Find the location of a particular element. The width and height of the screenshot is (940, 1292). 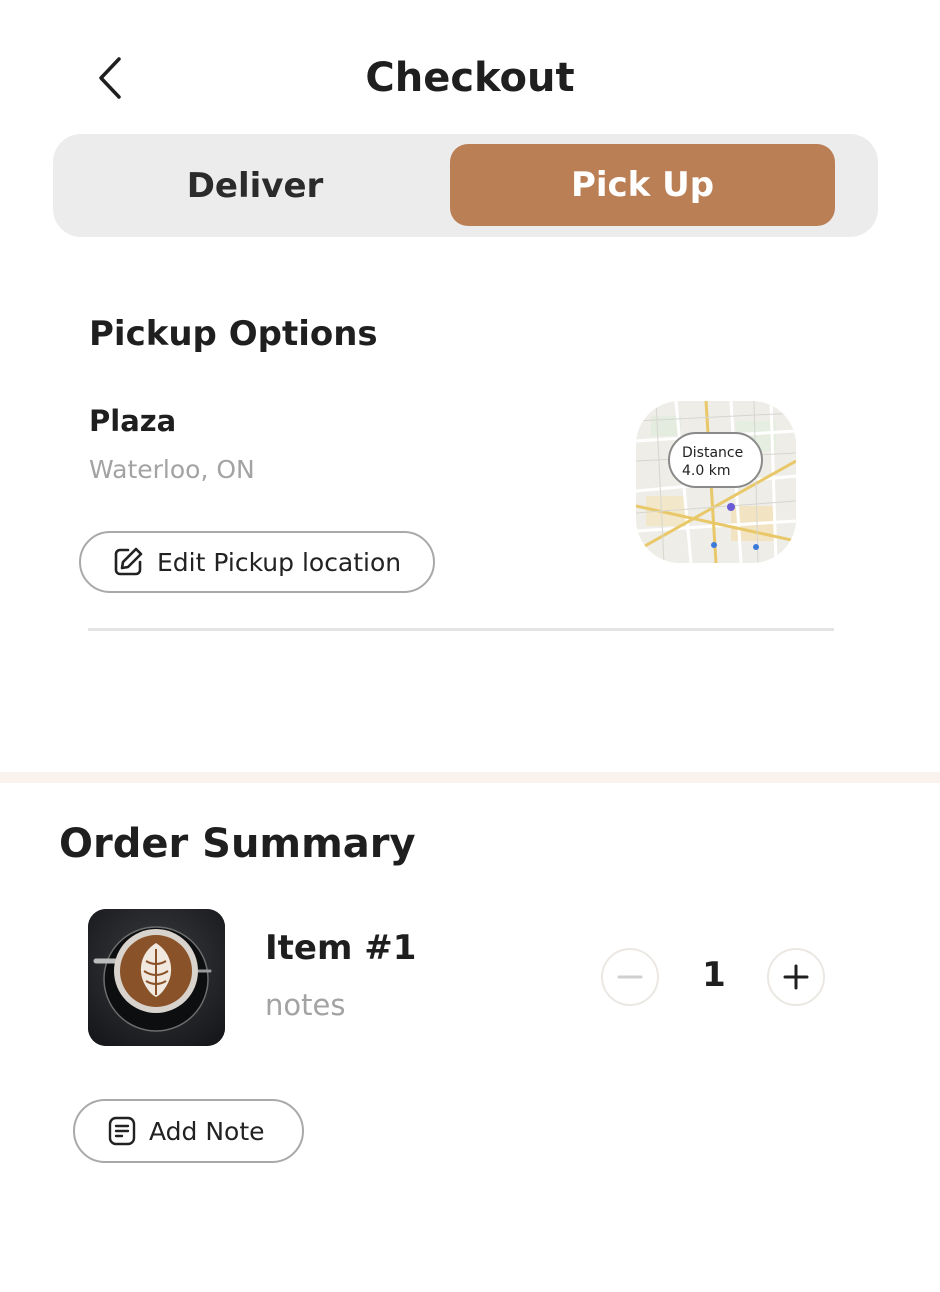

pickup-map: Distance 4.0 km is located at coordinates (716, 482).